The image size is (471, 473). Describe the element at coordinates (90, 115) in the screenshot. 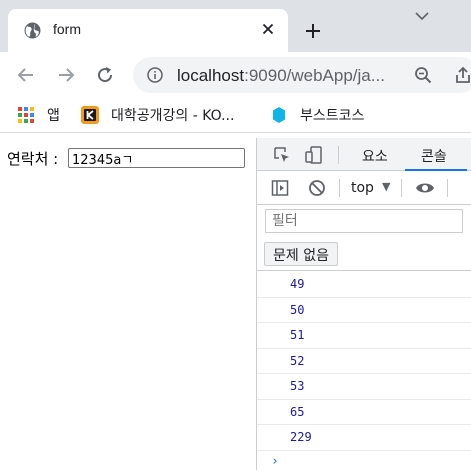

I see `kocw-icon` at that location.